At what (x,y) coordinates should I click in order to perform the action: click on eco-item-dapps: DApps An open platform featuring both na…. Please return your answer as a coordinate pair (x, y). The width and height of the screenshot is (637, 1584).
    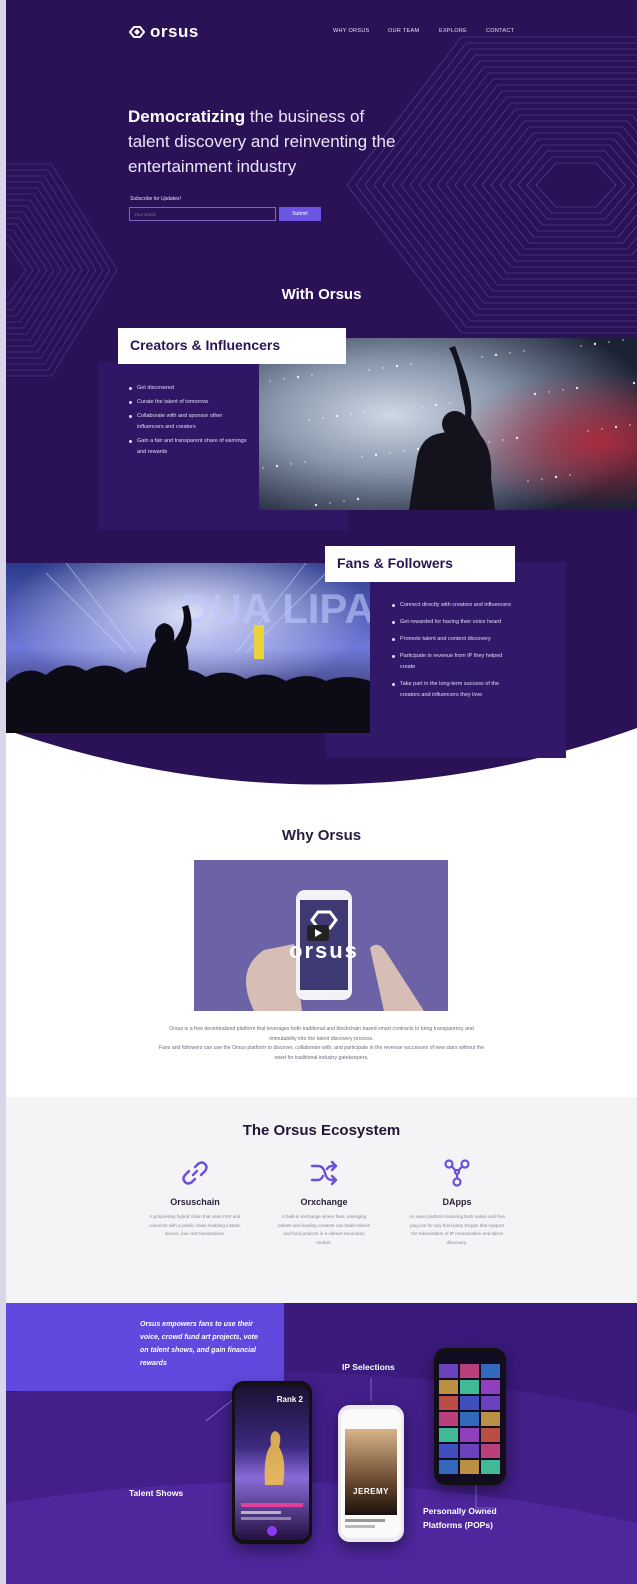
    Looking at the image, I should click on (457, 1202).